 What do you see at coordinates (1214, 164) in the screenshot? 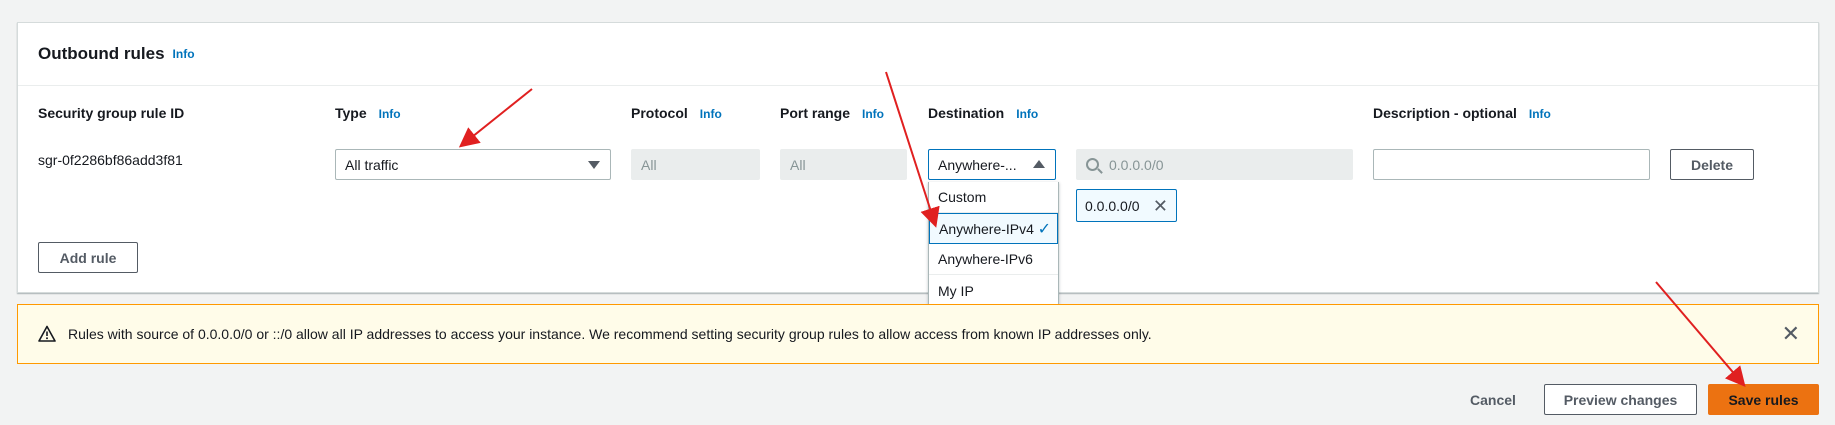
I see `cidr-search-input: 0.0.0.0/0` at bounding box center [1214, 164].